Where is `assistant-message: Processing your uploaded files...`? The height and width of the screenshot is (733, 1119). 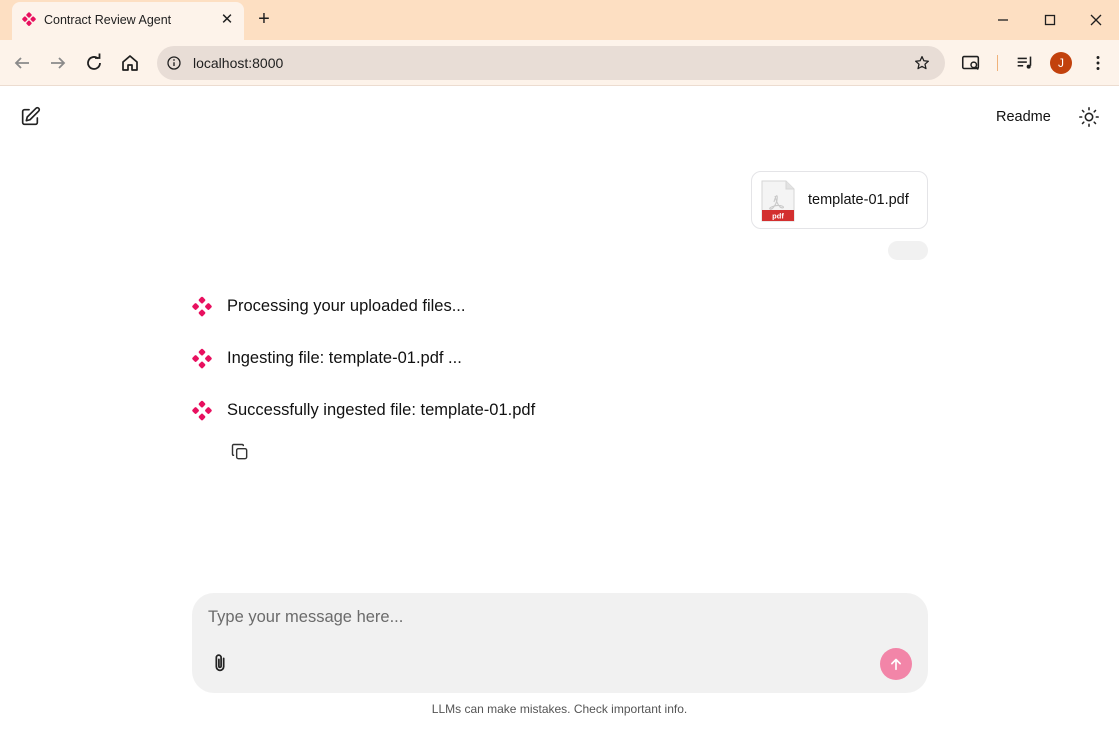
assistant-message: Processing your uploaded files... is located at coordinates (391, 307).